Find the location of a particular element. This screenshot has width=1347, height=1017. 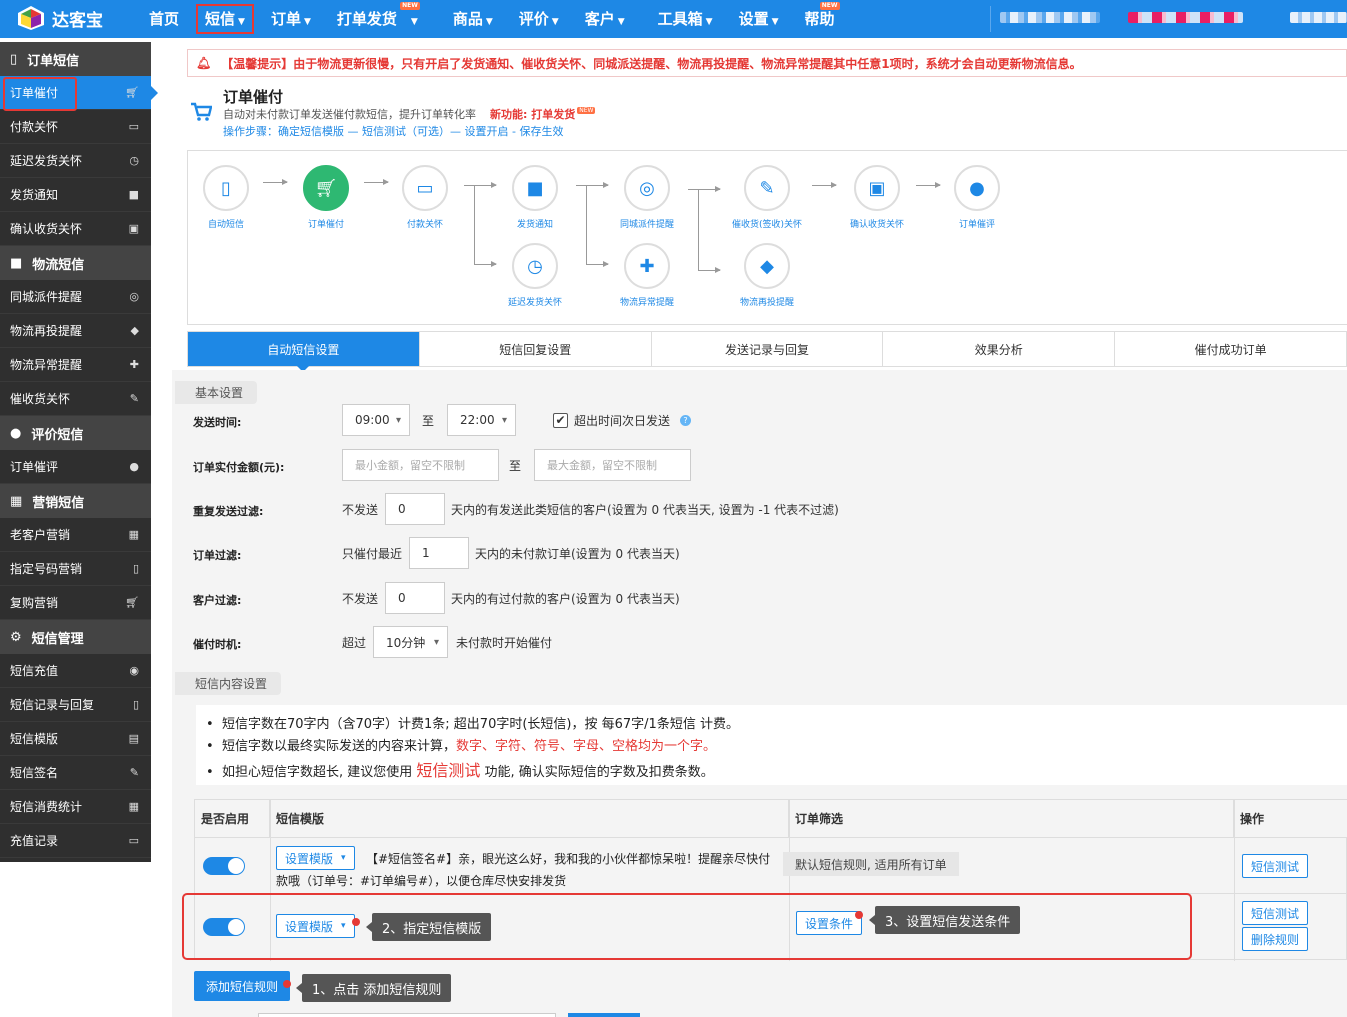

flow-node-logistics-error: ✚ 物流异常提醒 is located at coordinates (647, 275).